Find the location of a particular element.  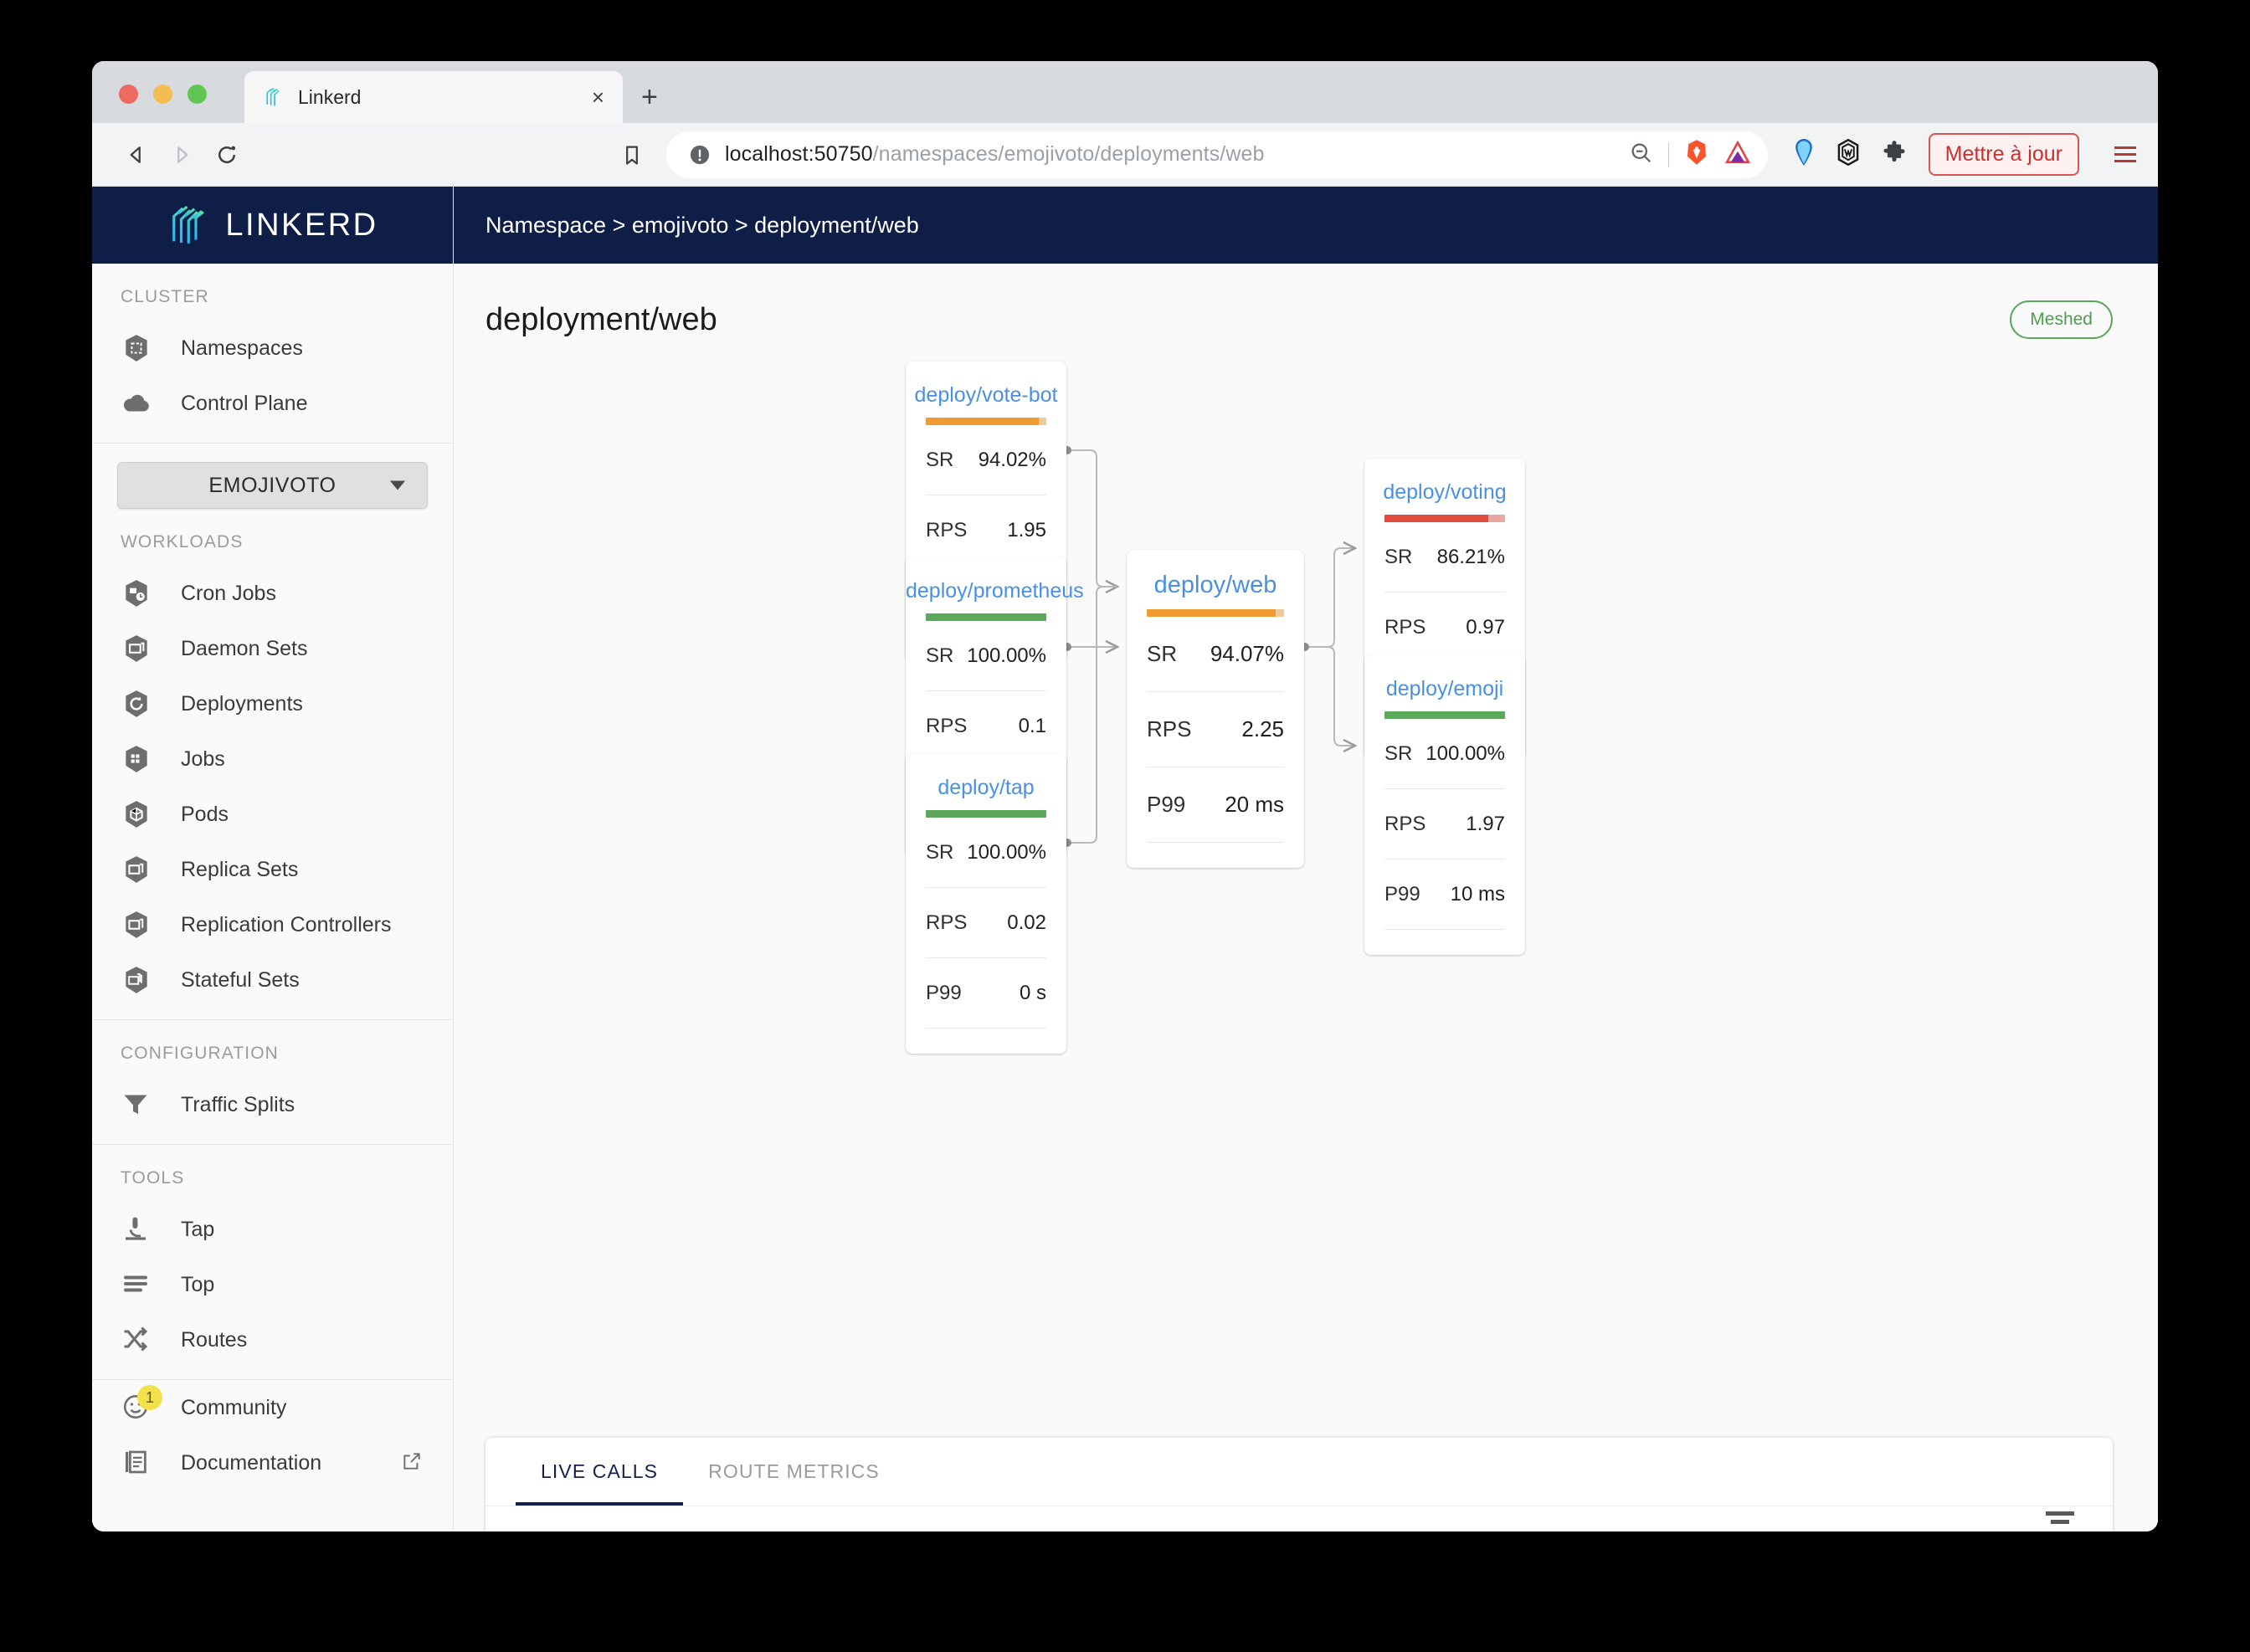

sidebar-item-top: Top is located at coordinates (272, 1284).